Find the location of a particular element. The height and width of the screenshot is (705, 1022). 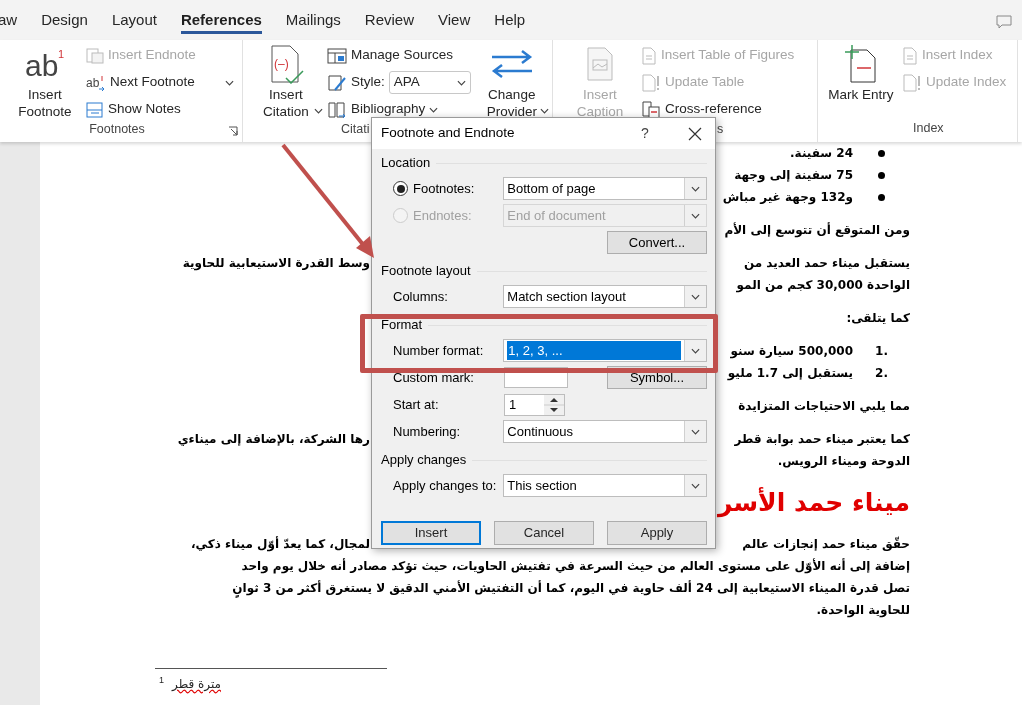

text-line: للحاوية الواحدة. is located at coordinates (863, 610).